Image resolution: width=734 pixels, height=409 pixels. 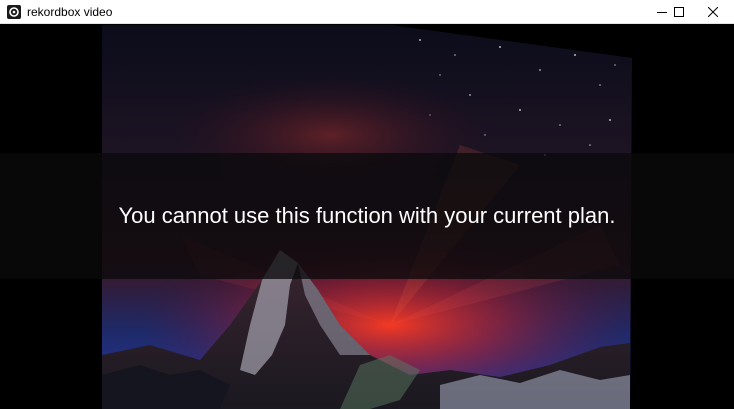 What do you see at coordinates (678, 12) in the screenshot?
I see `maximize-button` at bounding box center [678, 12].